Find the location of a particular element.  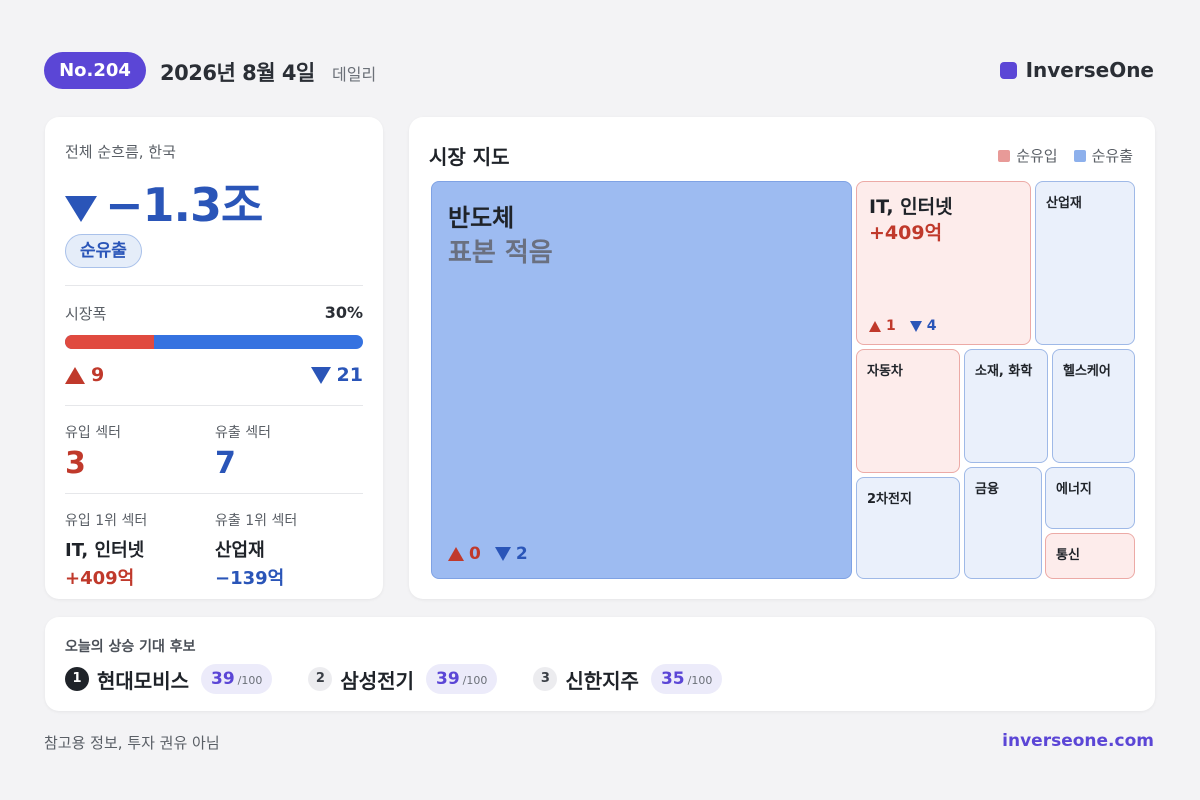

tile-industrials: 산업재 is located at coordinates (1085, 263).